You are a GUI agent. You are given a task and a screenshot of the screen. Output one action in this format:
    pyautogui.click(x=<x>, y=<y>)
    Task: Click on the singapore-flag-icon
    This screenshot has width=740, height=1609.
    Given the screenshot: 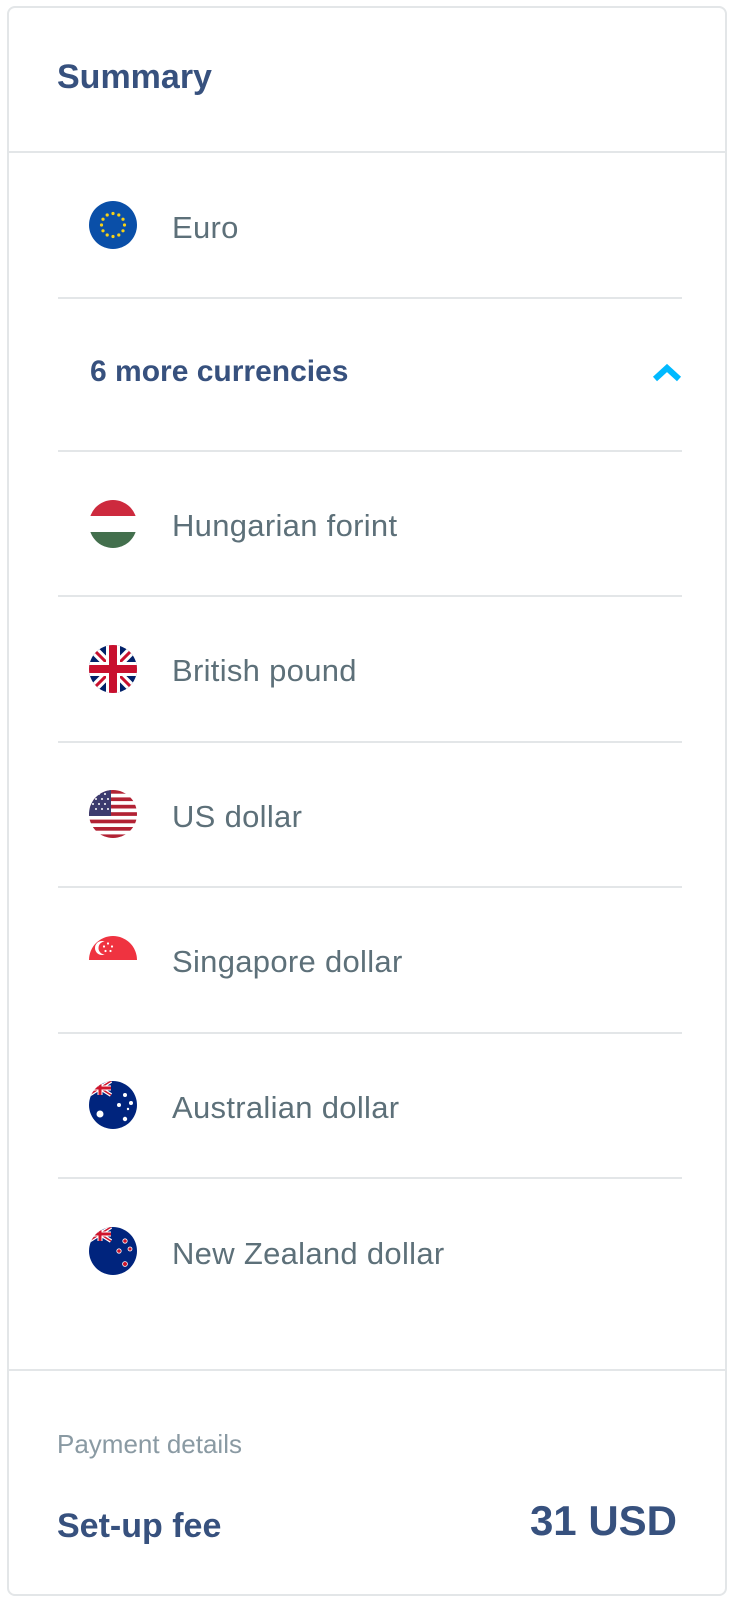 What is the action you would take?
    pyautogui.click(x=113, y=960)
    